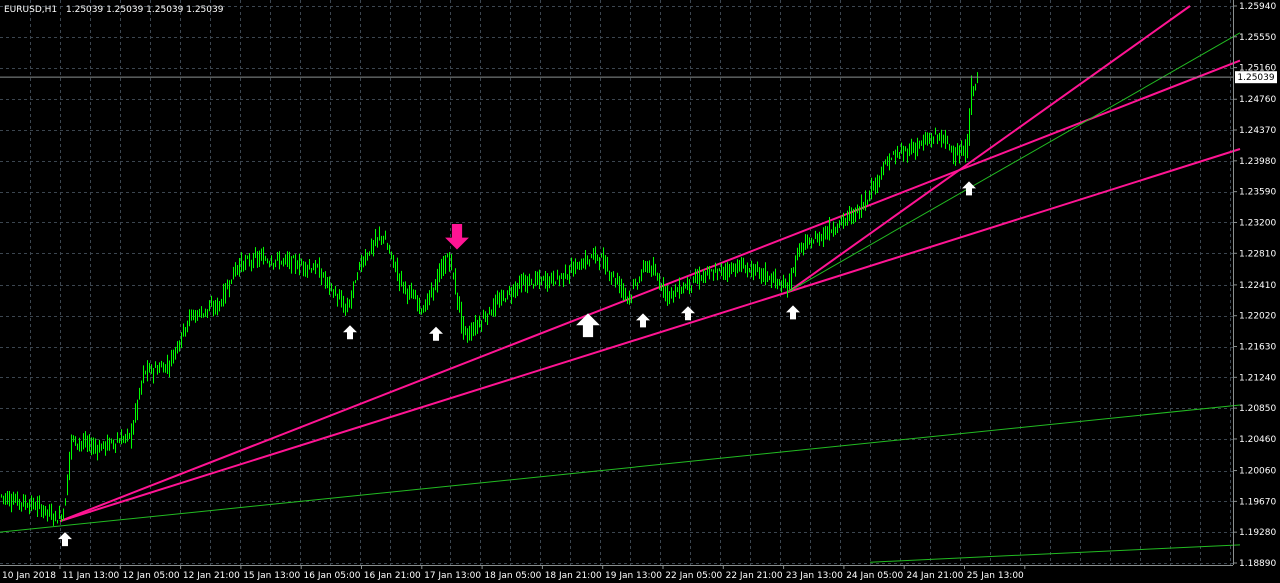 The height and width of the screenshot is (583, 1280). What do you see at coordinates (754, 576) in the screenshot?
I see `time-tick-label: 22 Jan 21:00` at bounding box center [754, 576].